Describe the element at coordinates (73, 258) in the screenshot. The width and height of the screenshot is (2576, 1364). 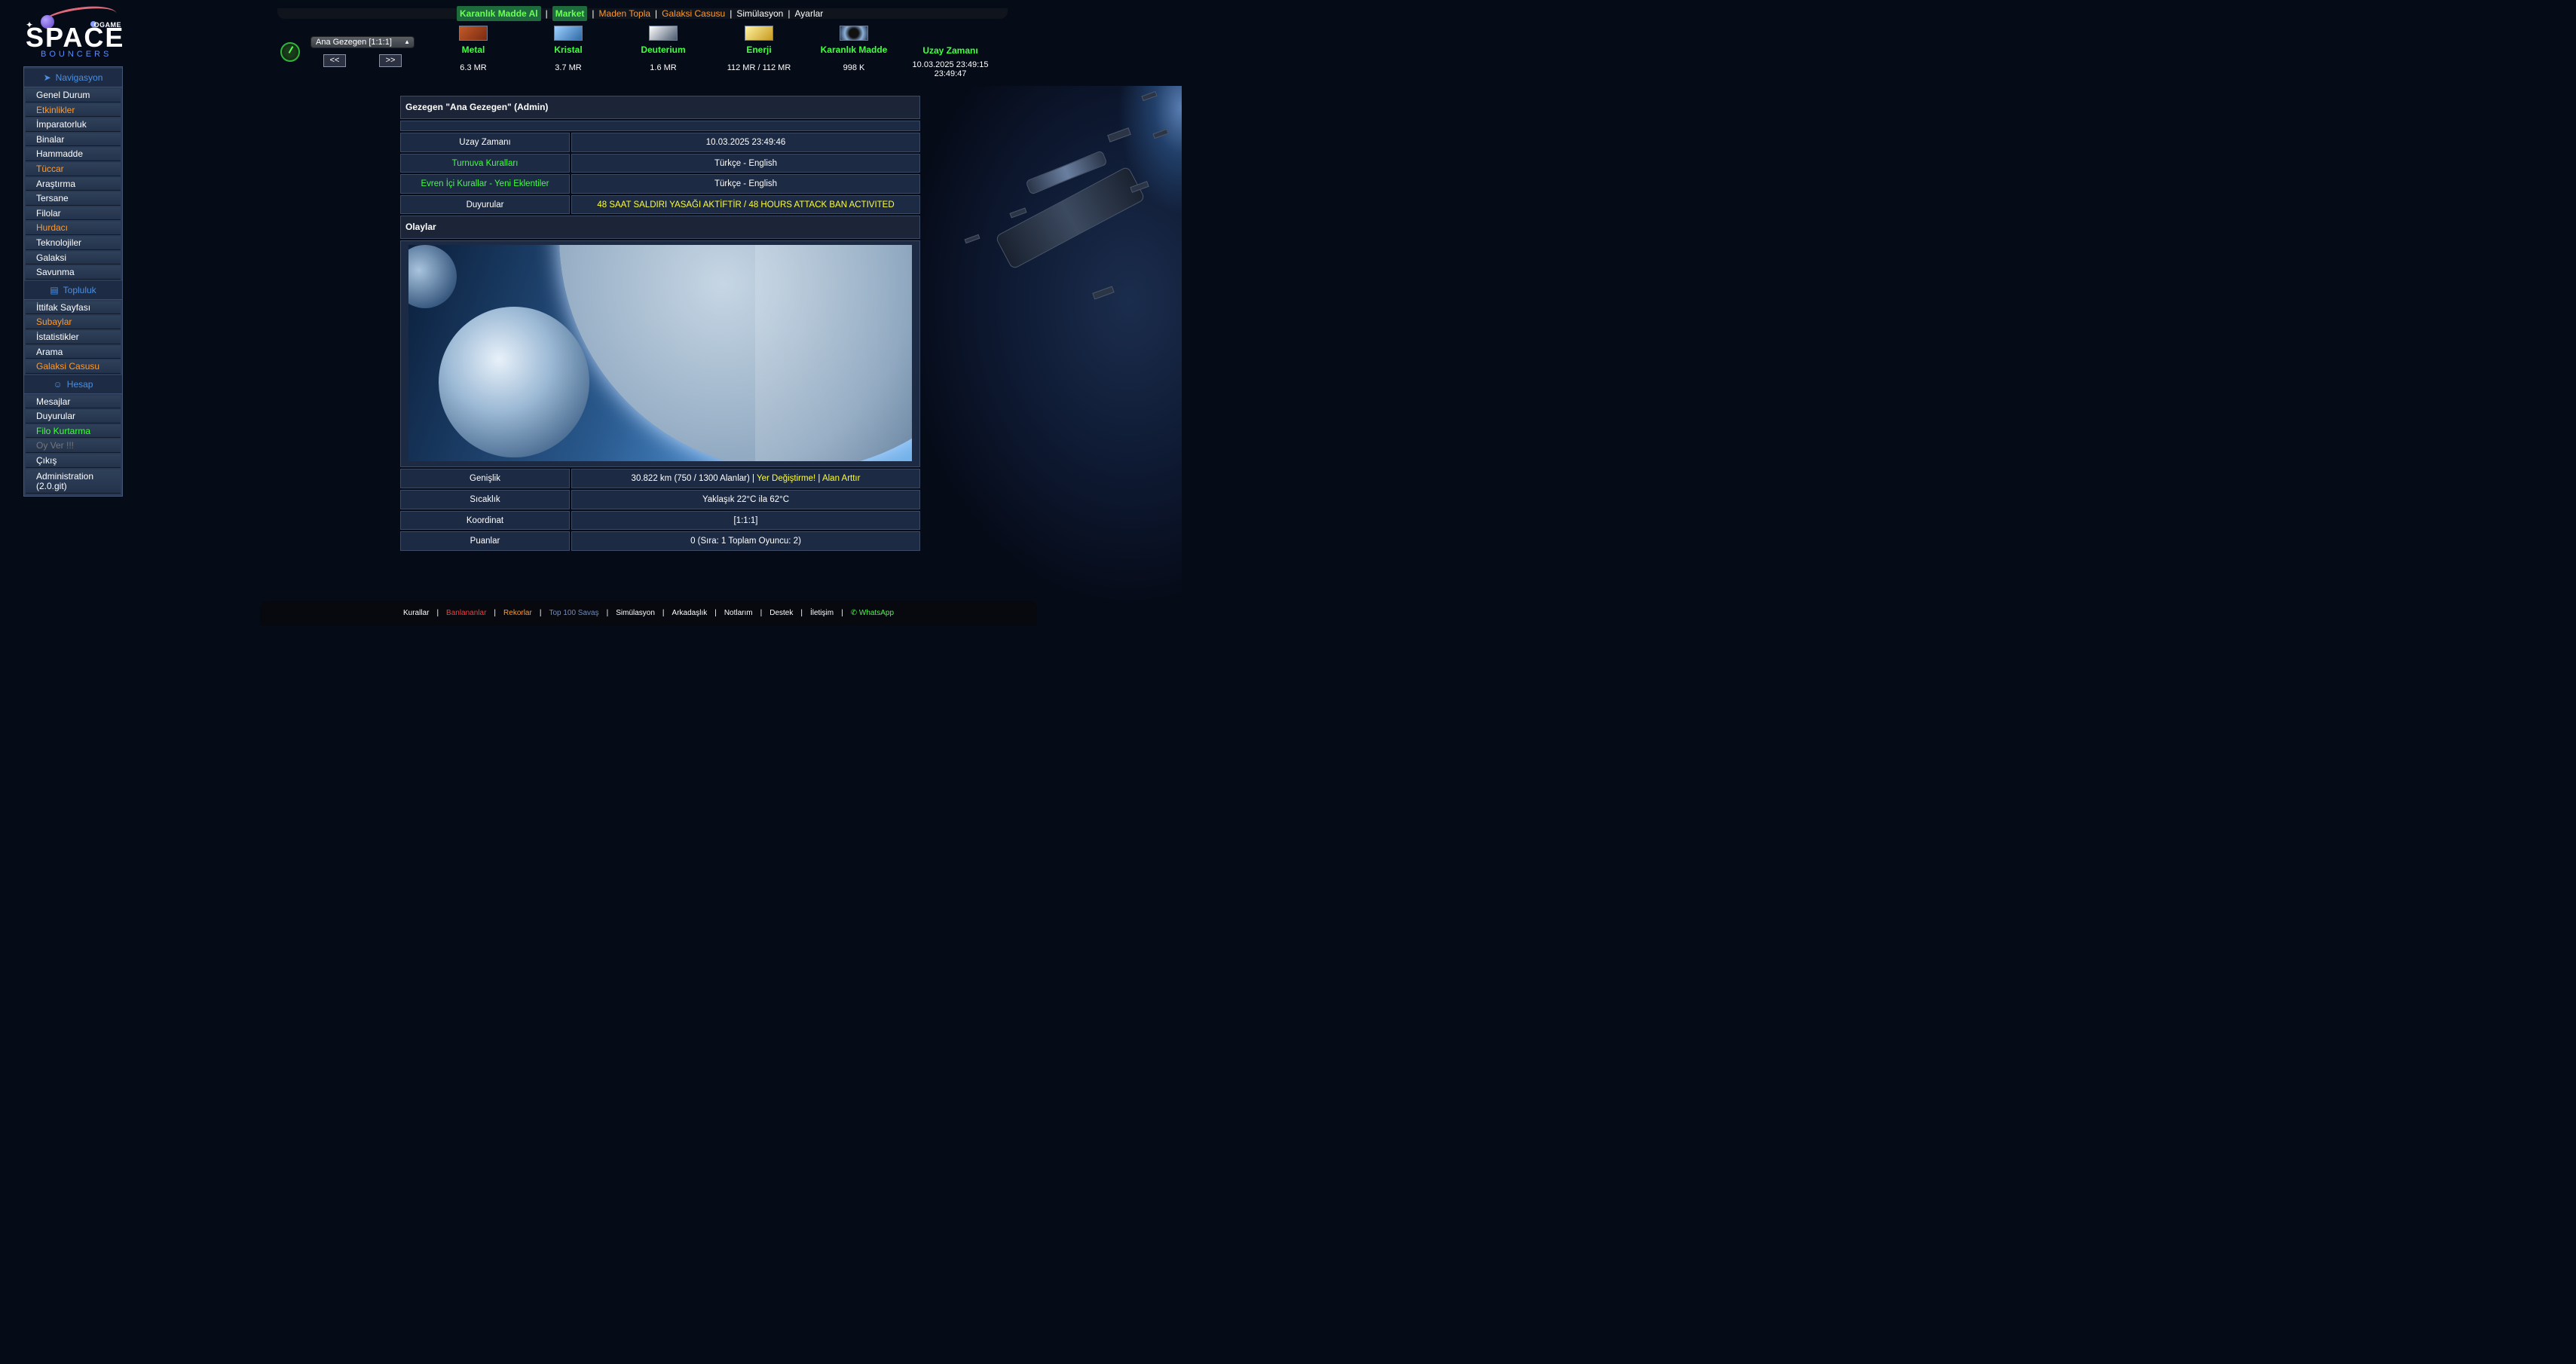
I see `sidebar-item-nav: Galaksi` at that location.